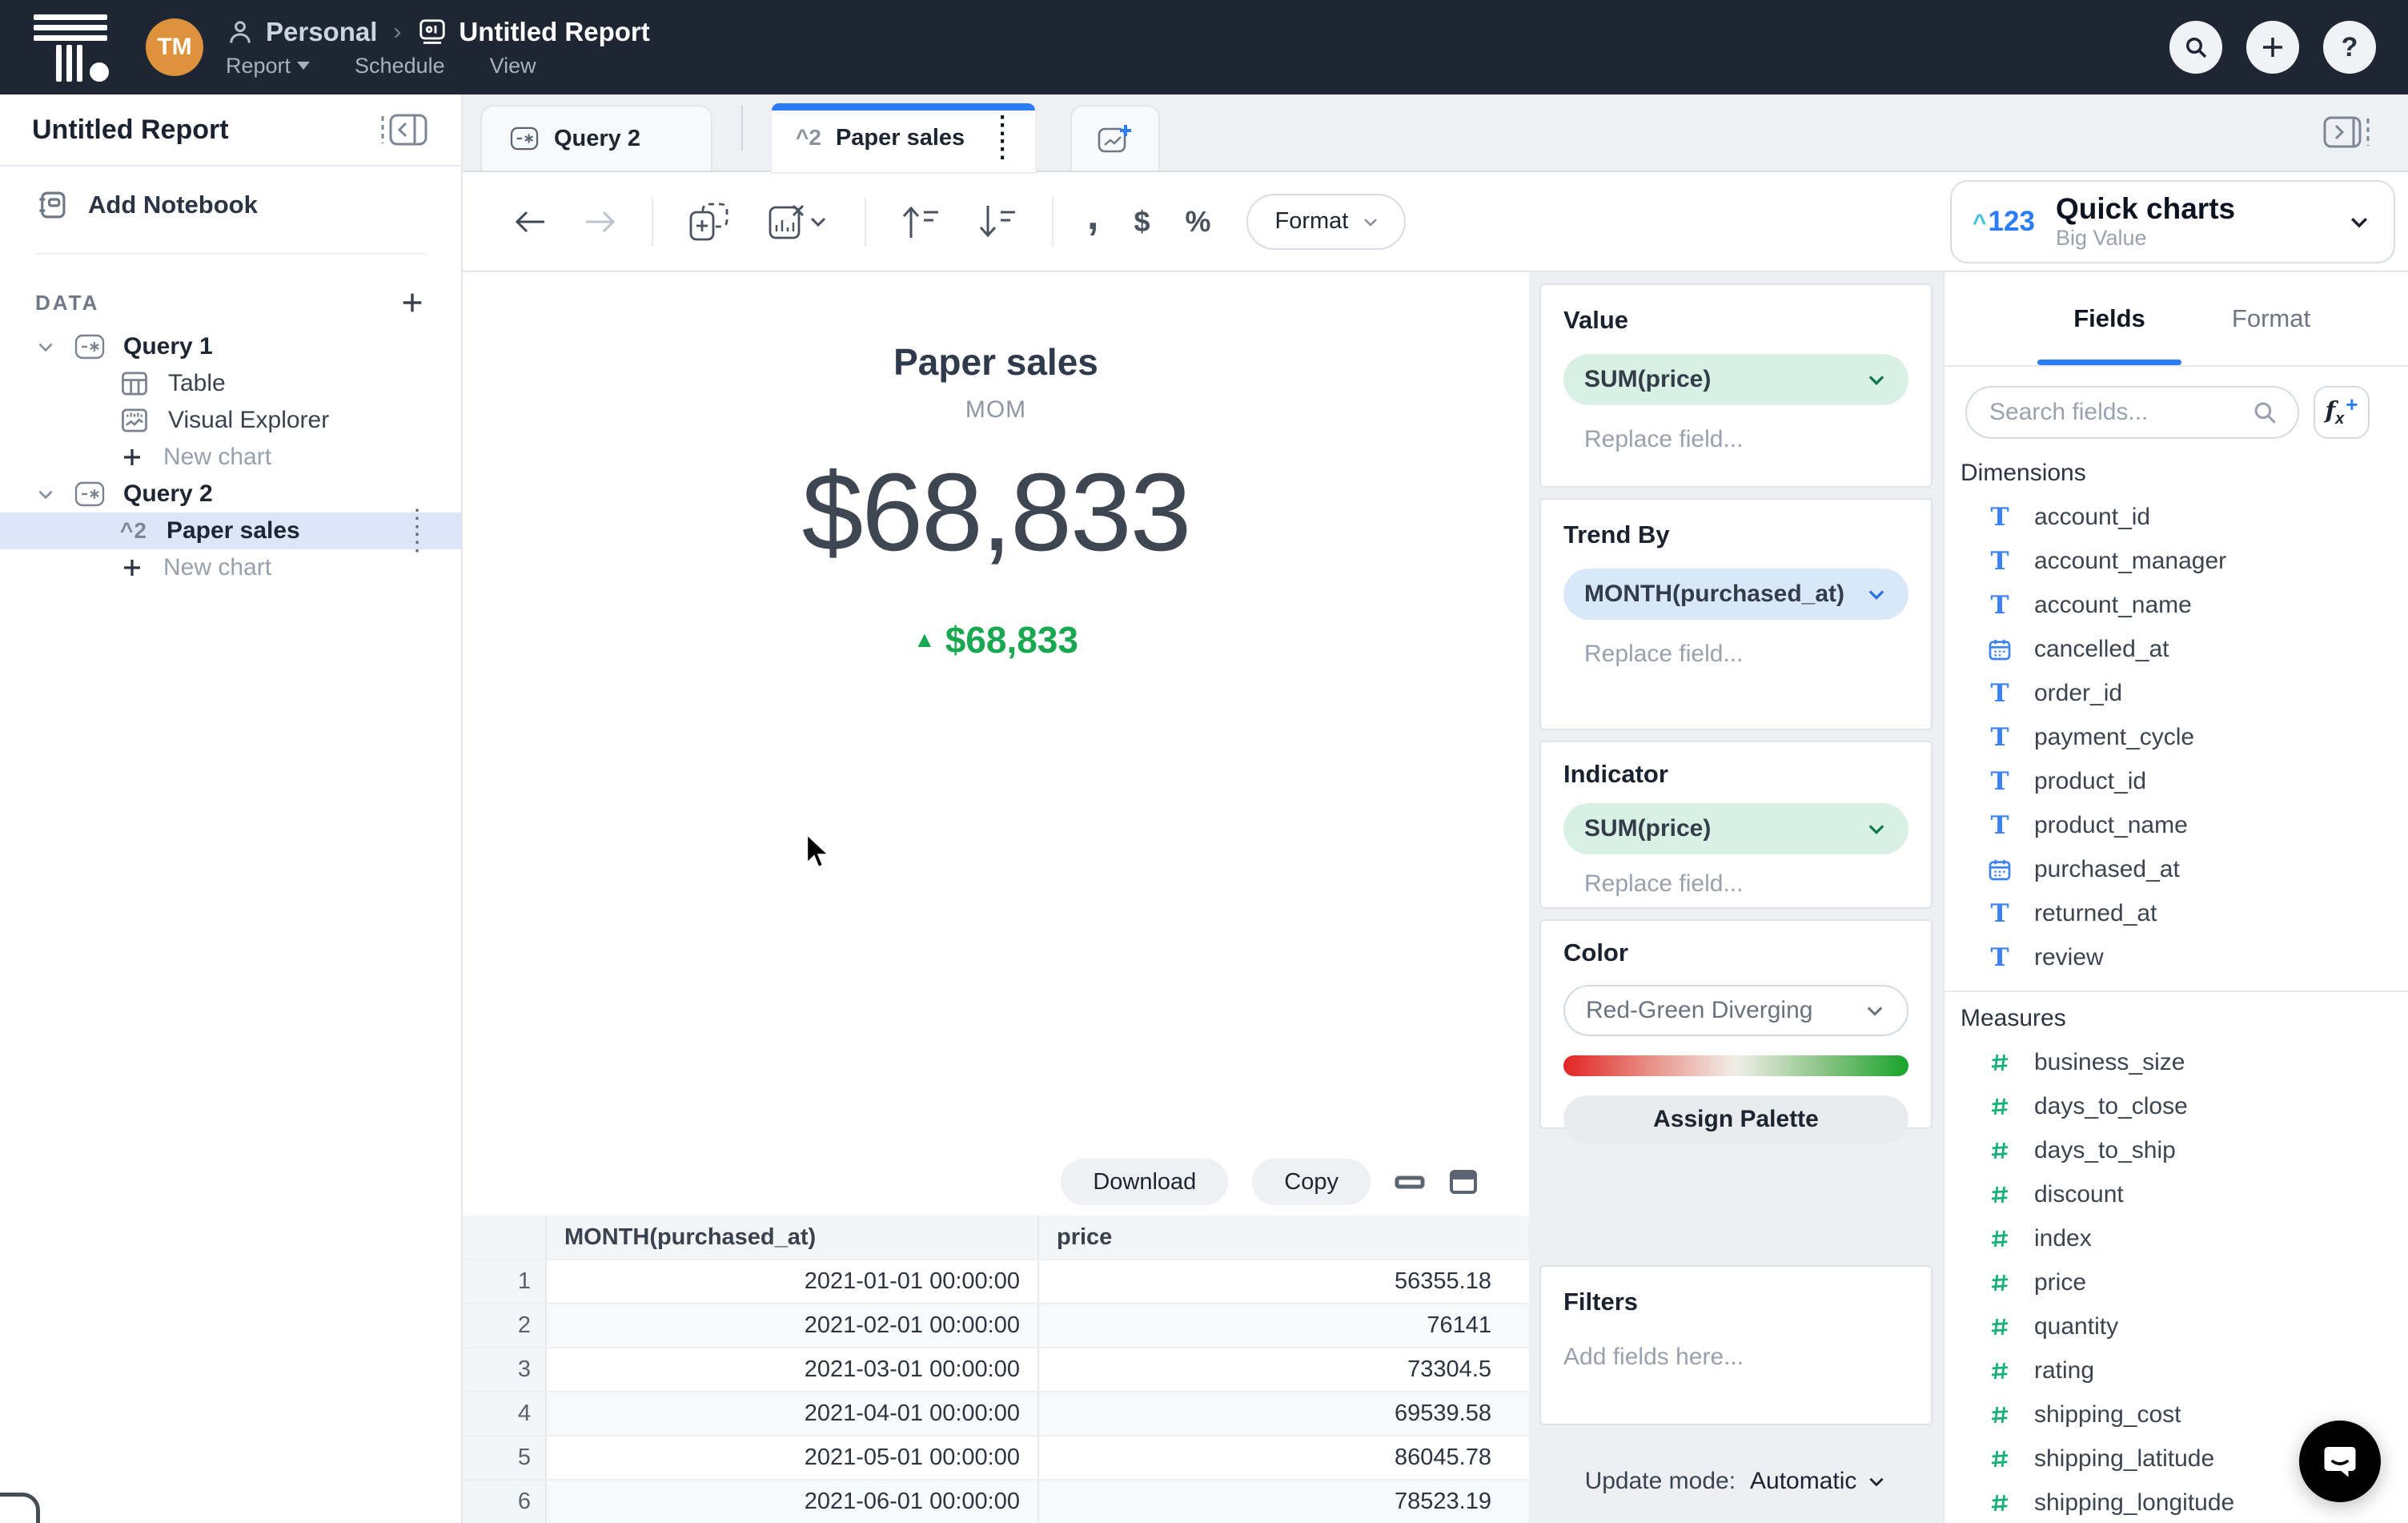 The width and height of the screenshot is (2408, 1523). I want to click on value-field-pill: SUM(price), so click(1735, 379).